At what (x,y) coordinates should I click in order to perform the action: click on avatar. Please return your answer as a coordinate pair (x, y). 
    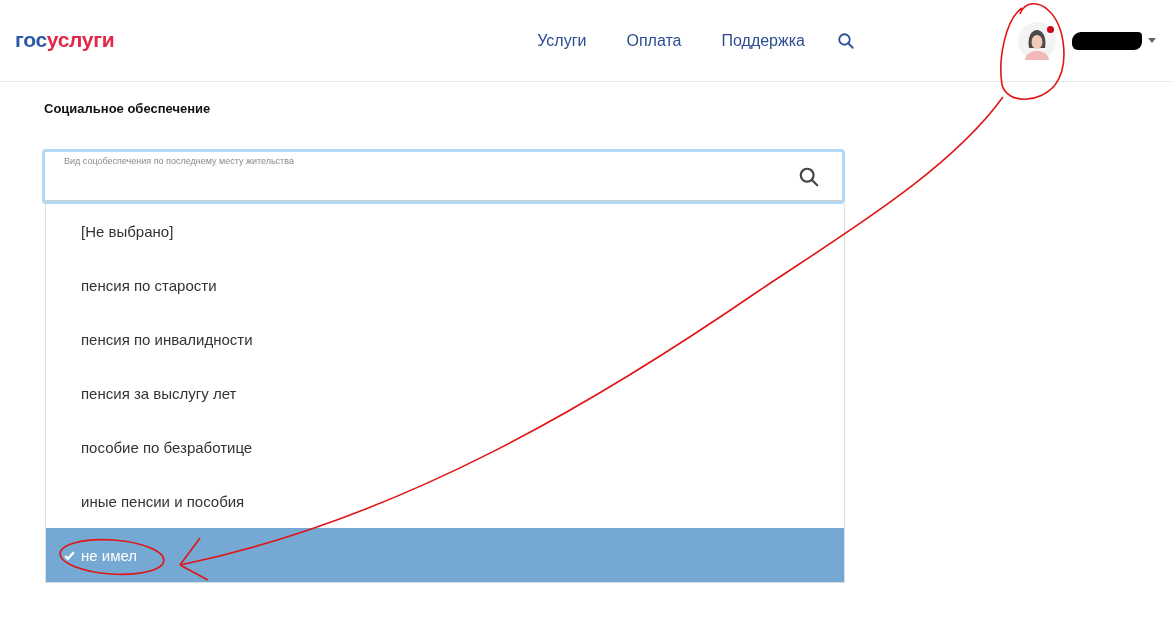
    Looking at the image, I should click on (1037, 40).